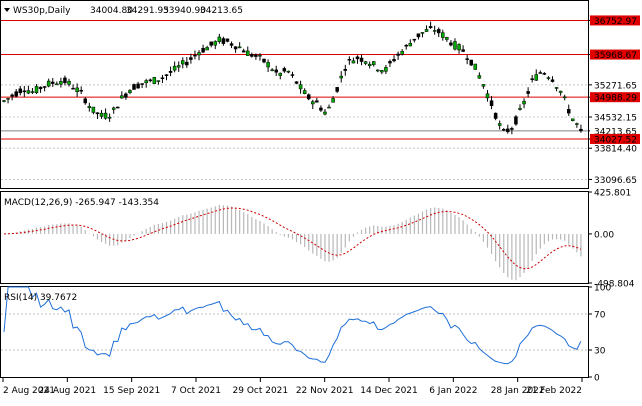 Image resolution: width=642 pixels, height=406 pixels. I want to click on x-tick-label: 15 Sep 2021, so click(131, 391).